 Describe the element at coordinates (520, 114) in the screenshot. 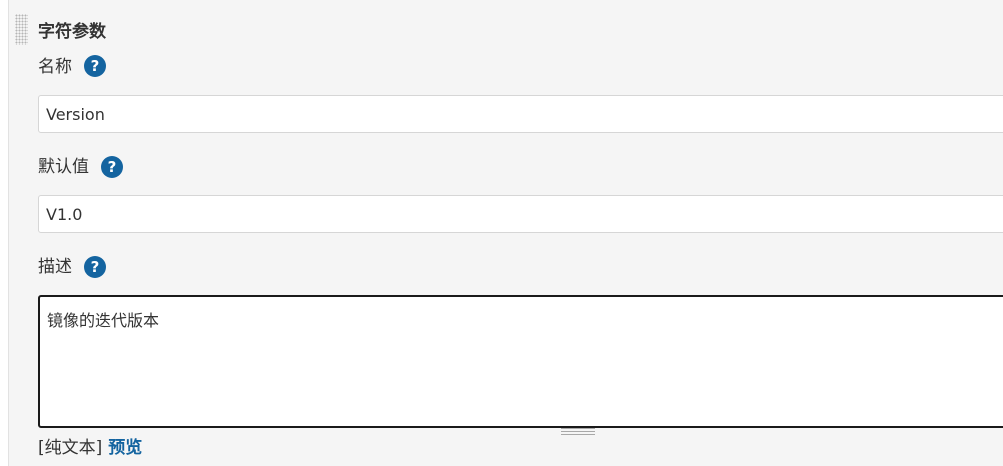

I see `name-input` at that location.